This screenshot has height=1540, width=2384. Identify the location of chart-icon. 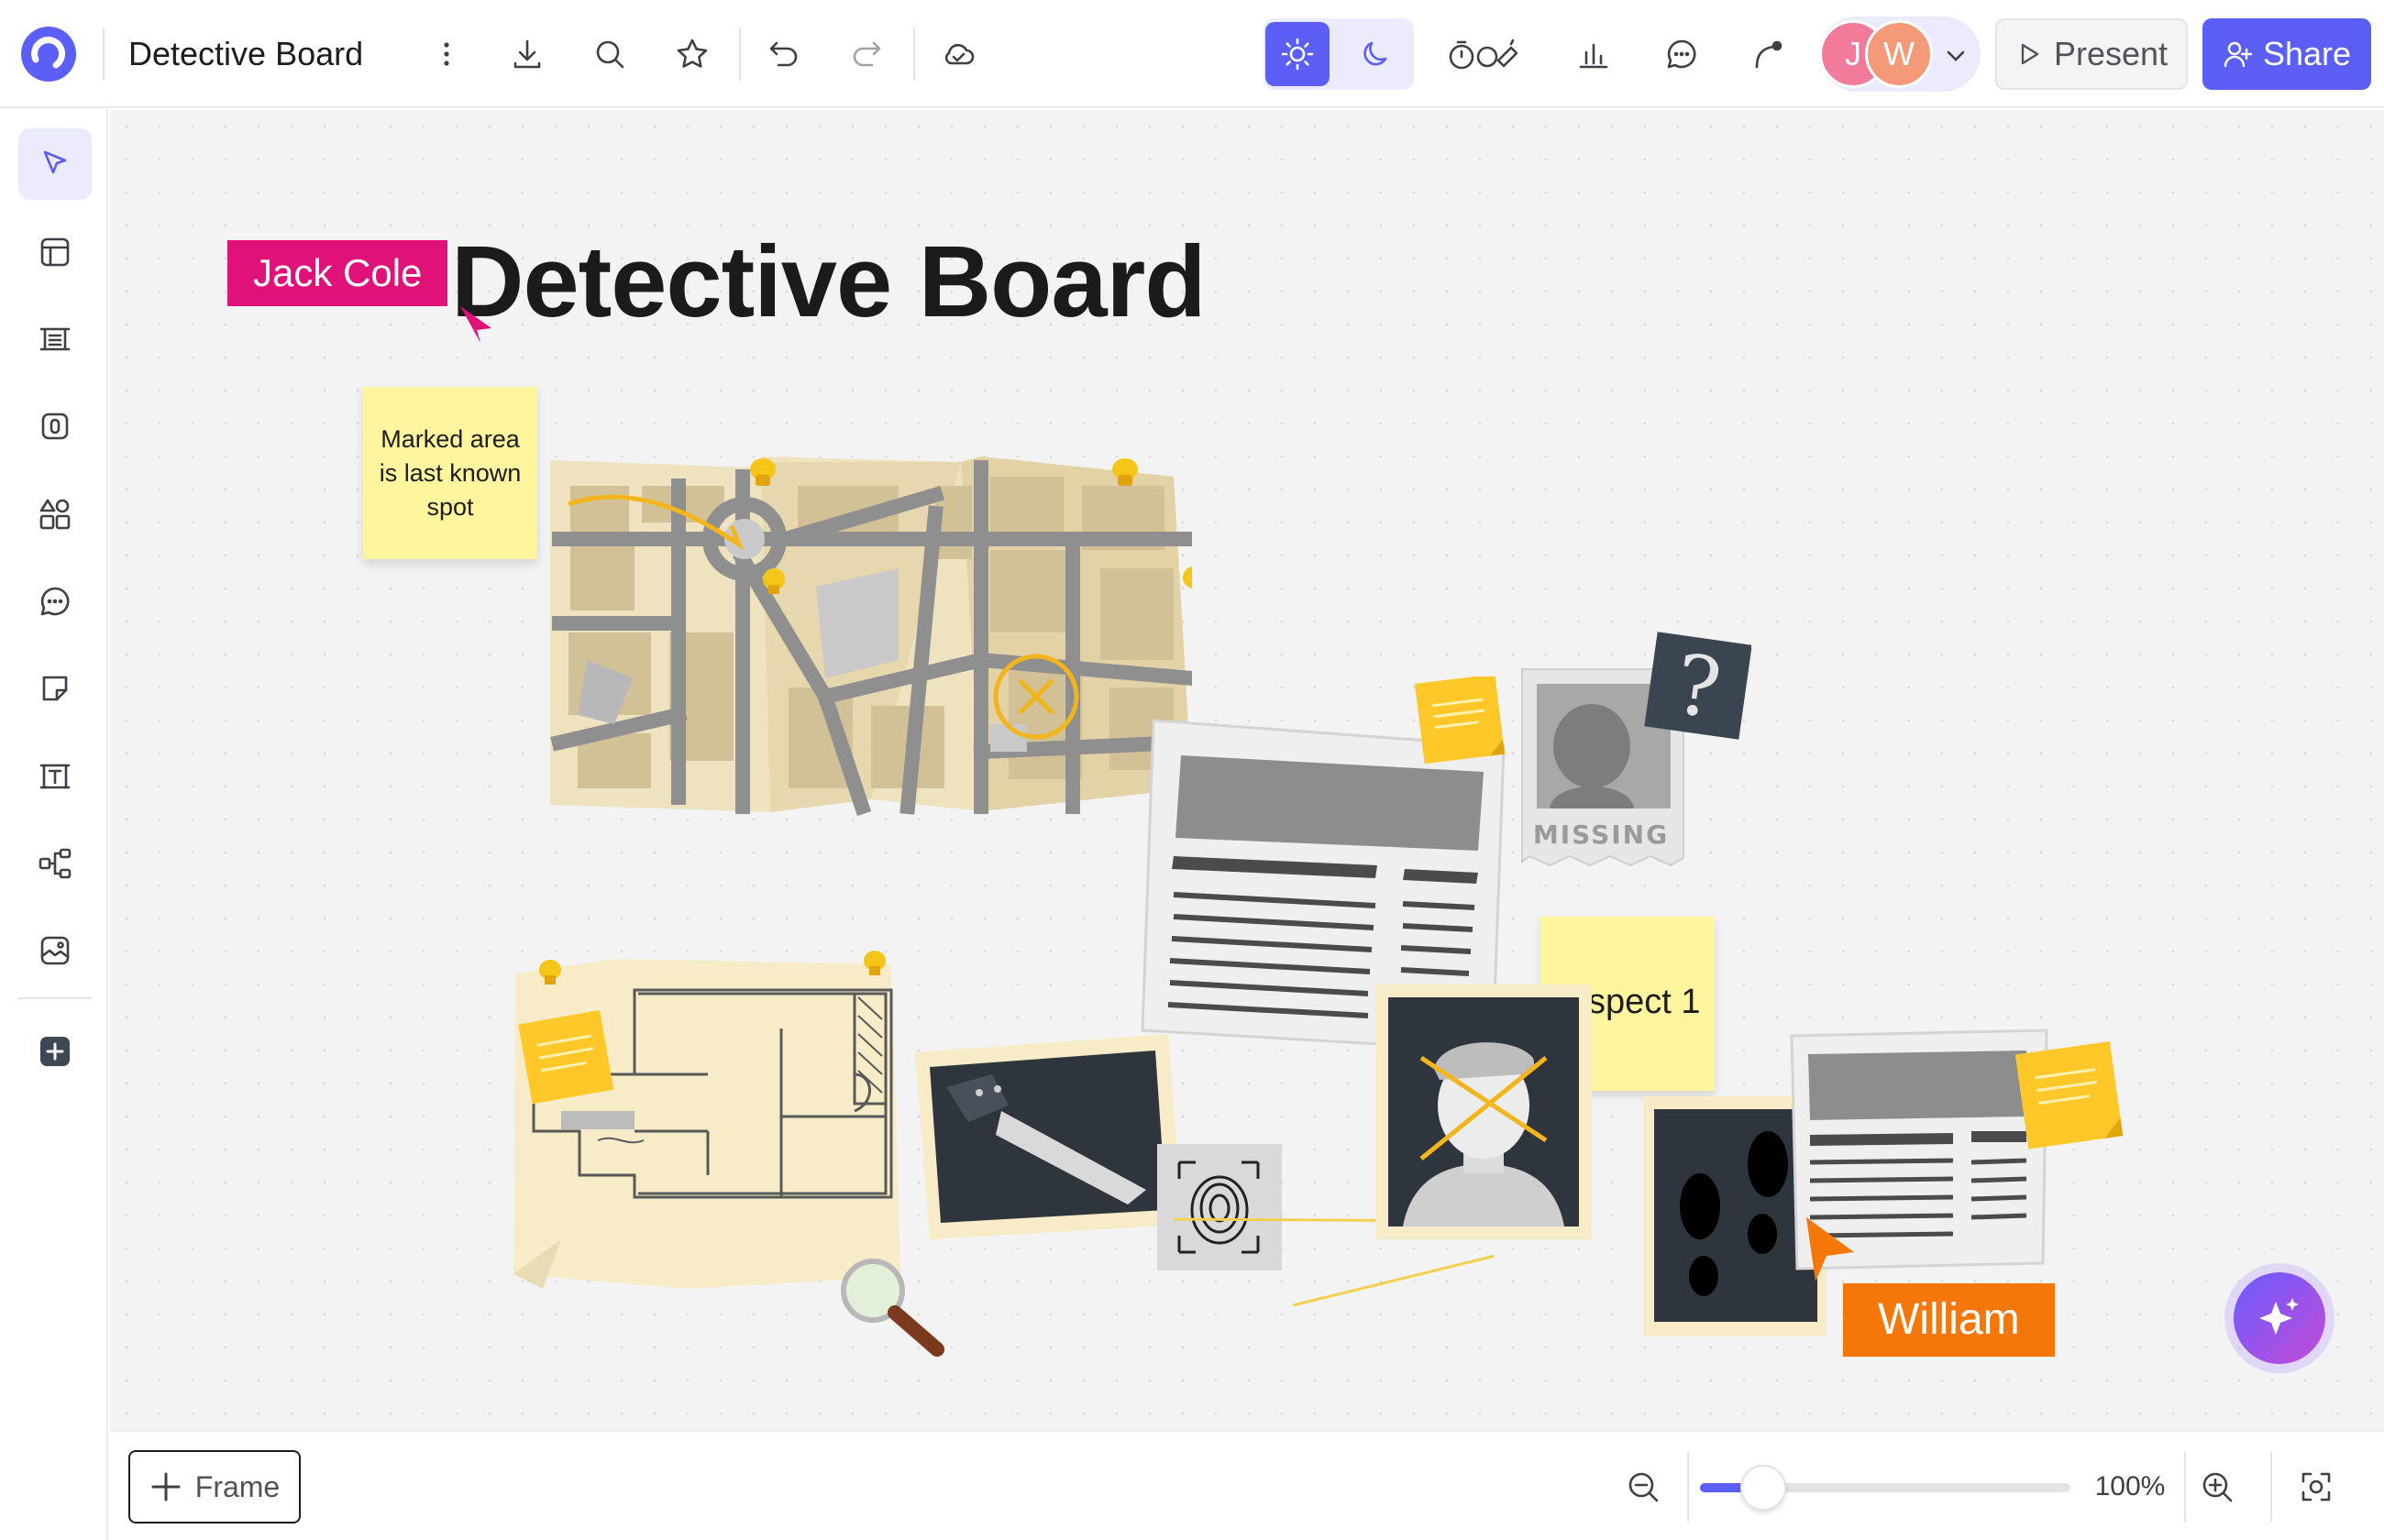
(1594, 56).